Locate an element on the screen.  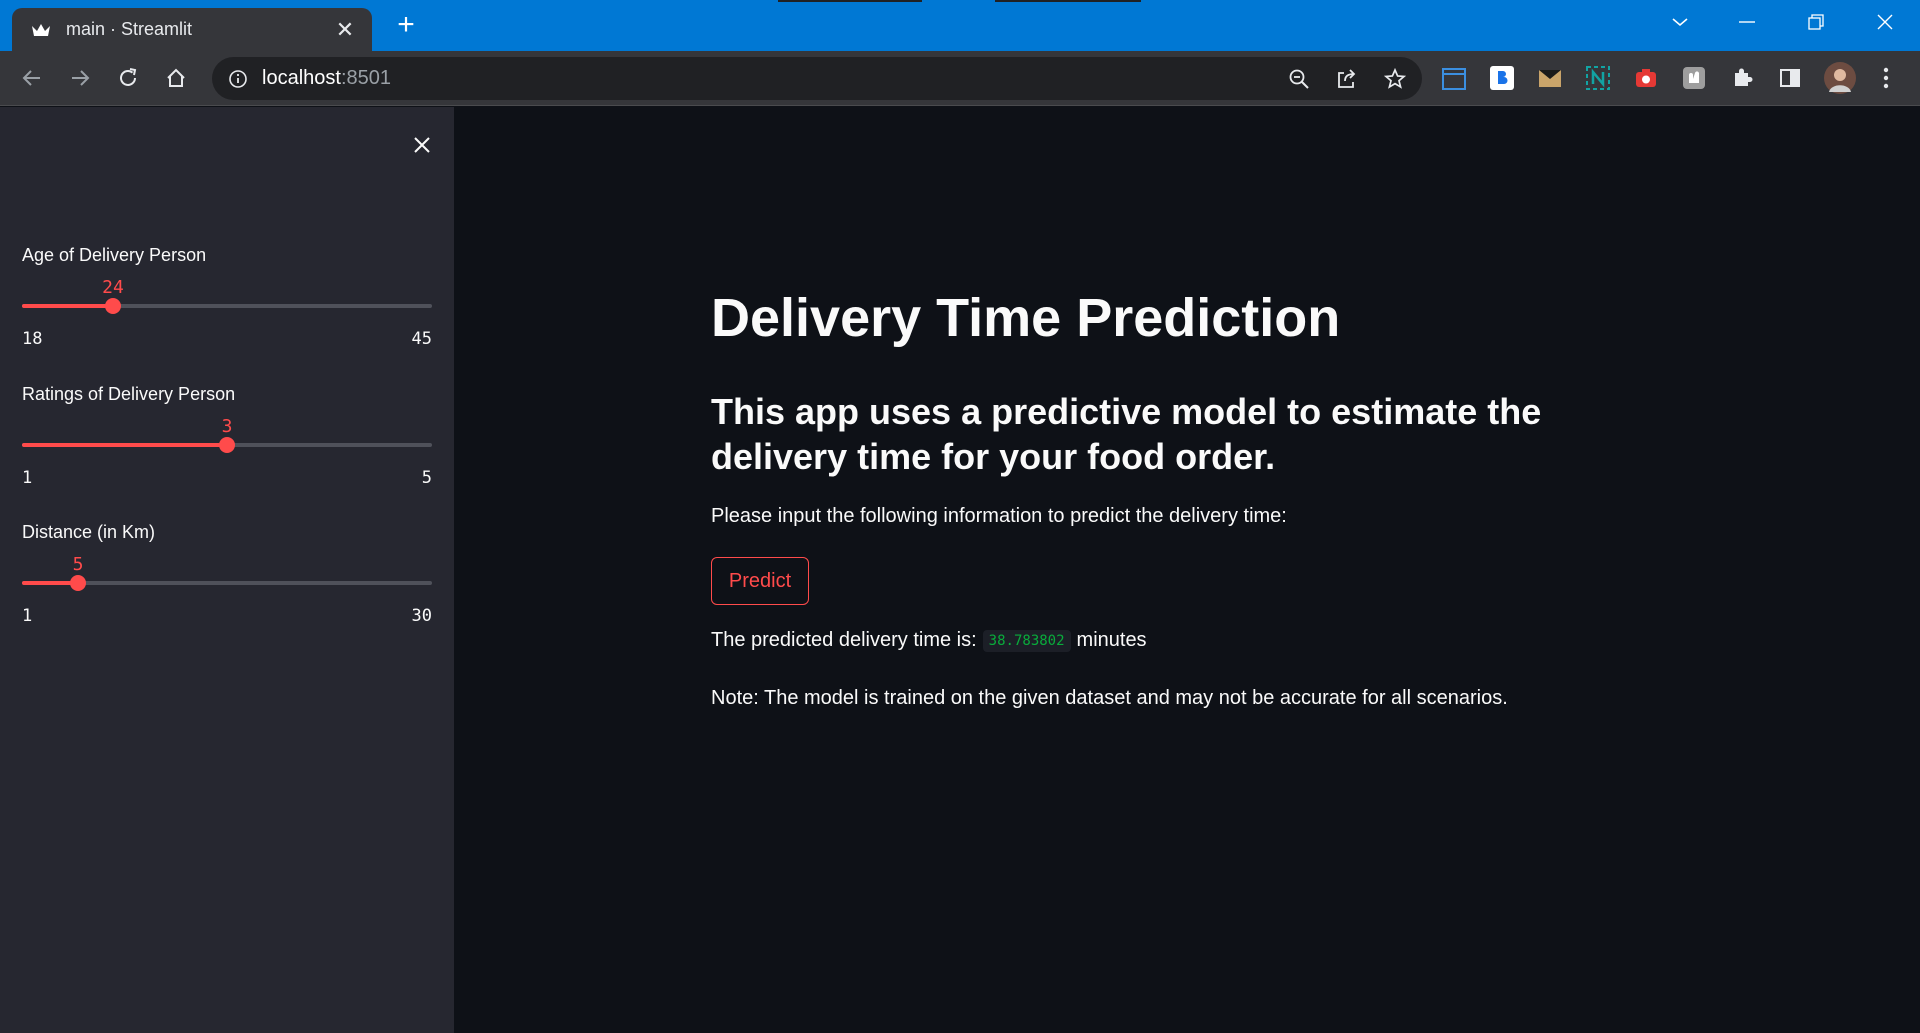
url-host: localhost is located at coordinates (301, 78).